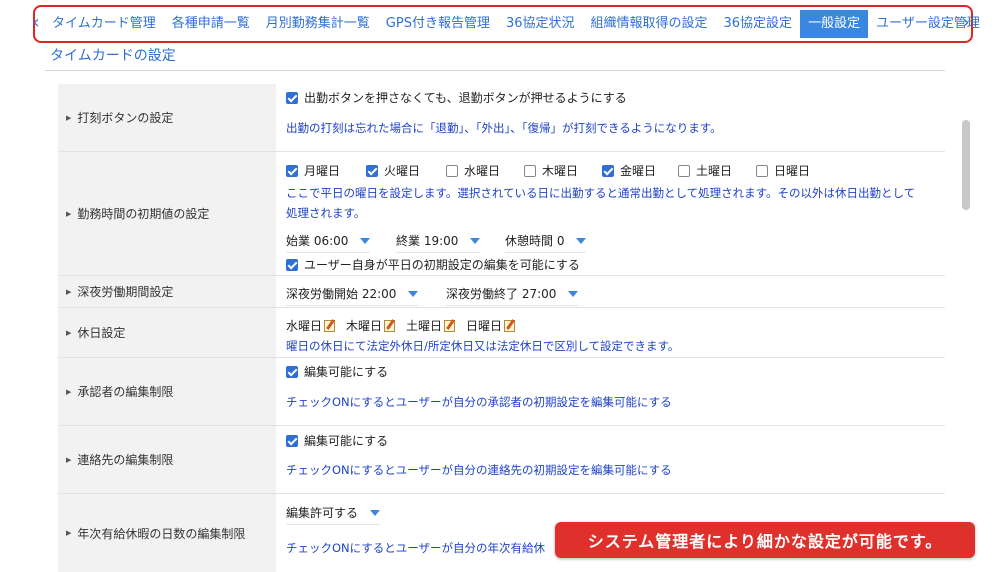 Image resolution: width=1000 pixels, height=572 pixels. Describe the element at coordinates (615, 325) in the screenshot. I see `holiday-days: 水曜日 木曜日 土曜日 日曜日` at that location.